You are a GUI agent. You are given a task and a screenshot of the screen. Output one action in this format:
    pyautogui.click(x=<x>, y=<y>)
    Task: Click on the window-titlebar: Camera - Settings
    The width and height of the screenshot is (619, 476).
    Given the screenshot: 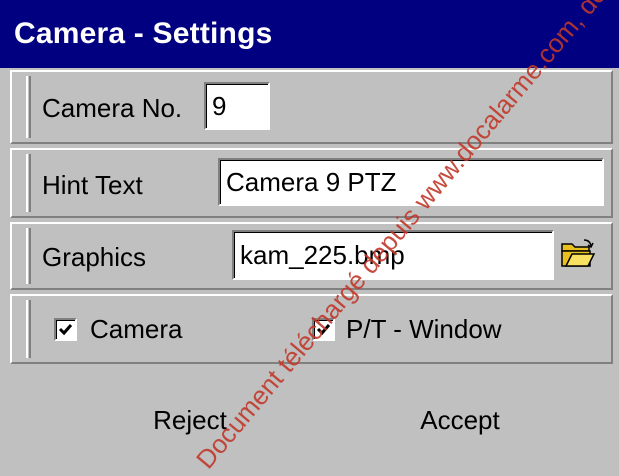 What is the action you would take?
    pyautogui.click(x=309, y=34)
    